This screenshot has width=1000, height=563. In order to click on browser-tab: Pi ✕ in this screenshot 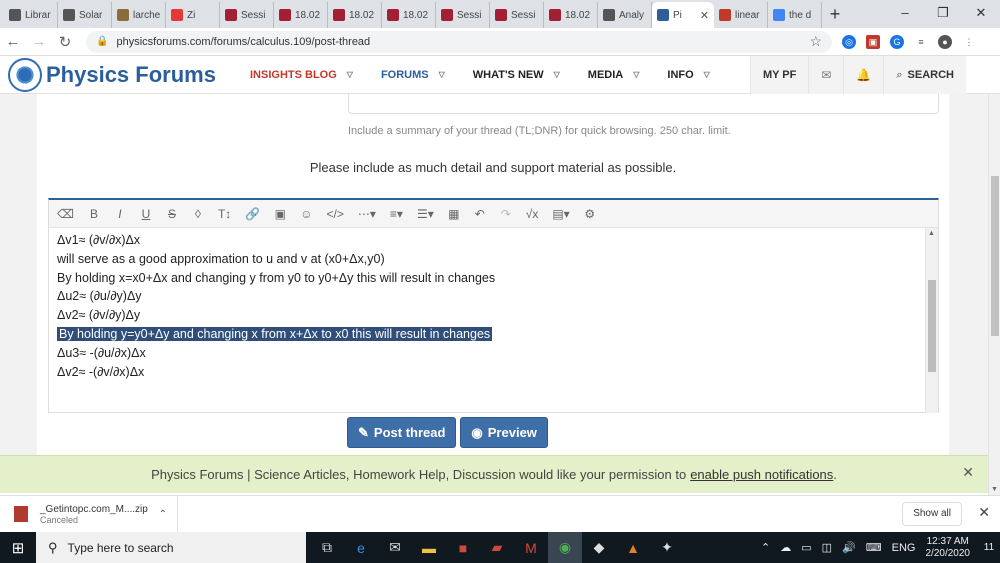, I will do `click(683, 15)`.